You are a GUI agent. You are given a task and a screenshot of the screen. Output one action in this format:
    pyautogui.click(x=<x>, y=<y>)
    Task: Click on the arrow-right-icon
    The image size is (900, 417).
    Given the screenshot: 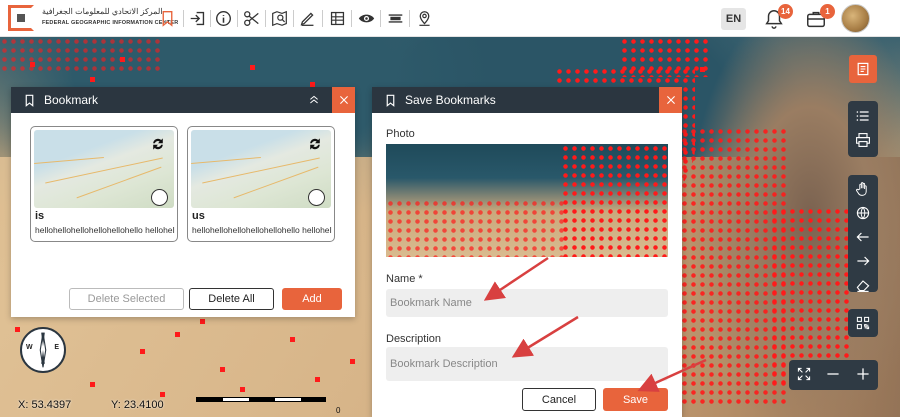 What is the action you would take?
    pyautogui.click(x=863, y=261)
    